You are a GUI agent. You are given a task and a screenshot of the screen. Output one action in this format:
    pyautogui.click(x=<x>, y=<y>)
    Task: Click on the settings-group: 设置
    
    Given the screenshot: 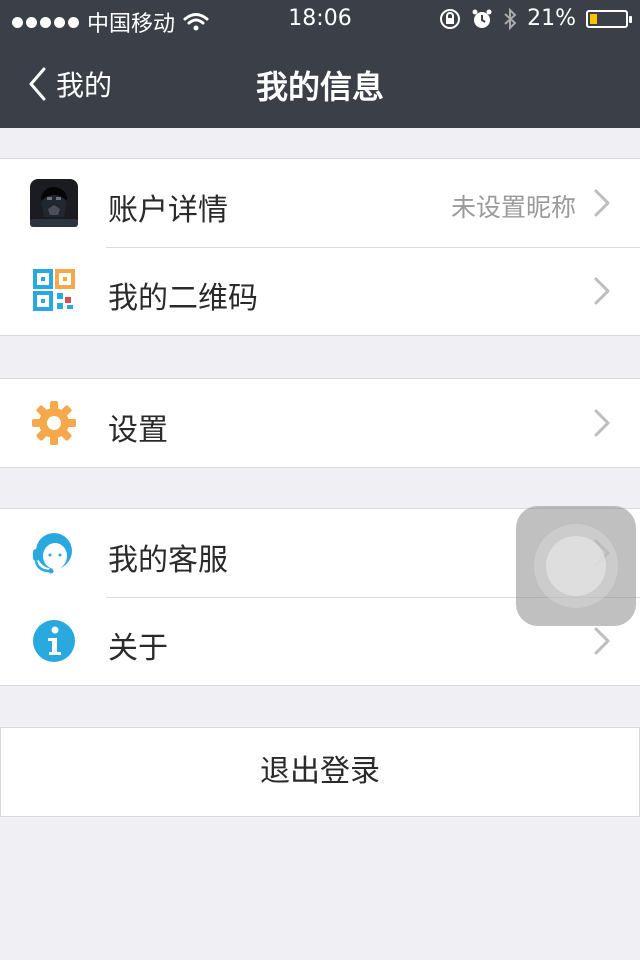 What is the action you would take?
    pyautogui.click(x=320, y=423)
    